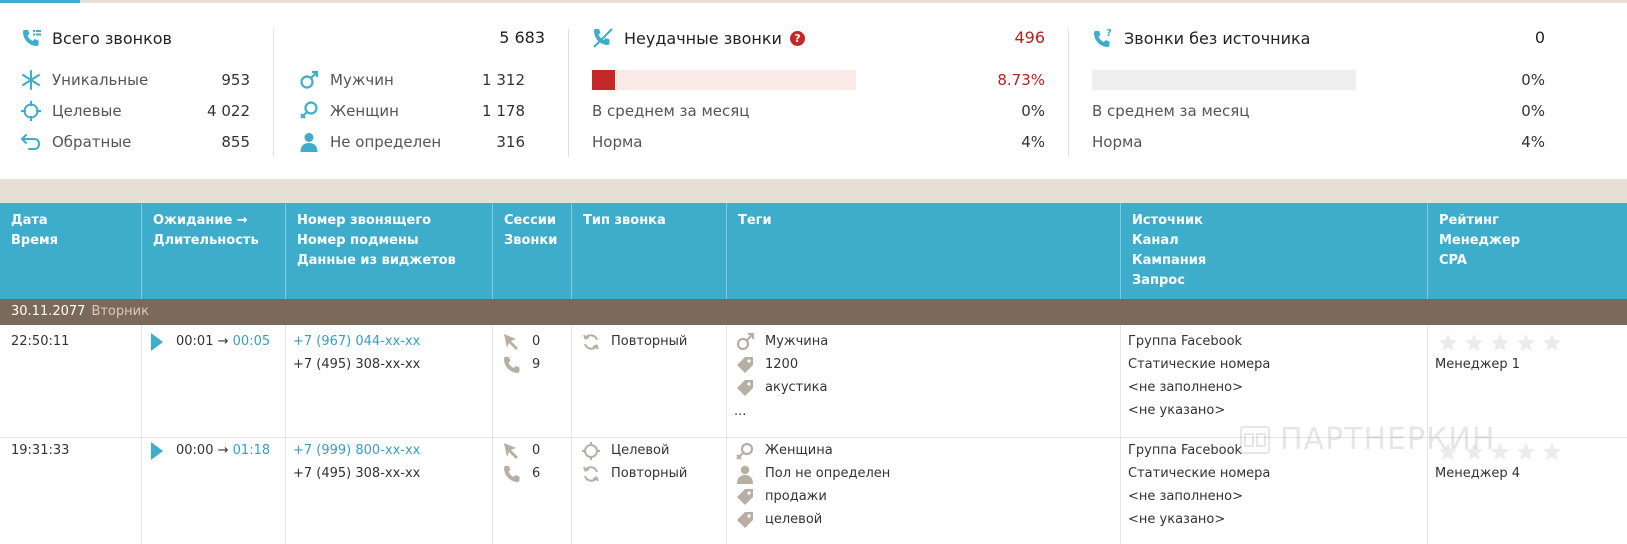 This screenshot has width=1627, height=544. I want to click on header-type: Тип звонка, so click(649, 251).